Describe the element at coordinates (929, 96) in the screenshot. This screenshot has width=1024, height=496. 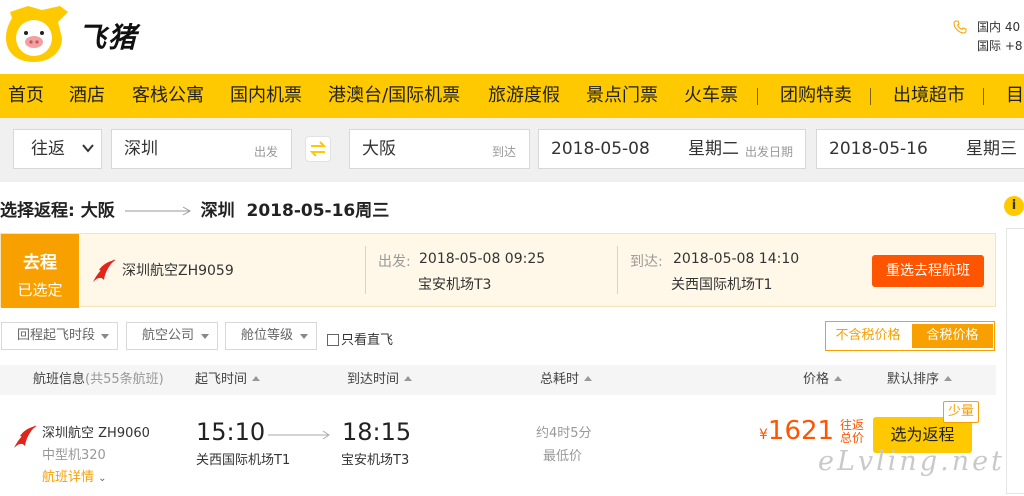
I see `nav-item-outbound-market: 出境超市` at that location.